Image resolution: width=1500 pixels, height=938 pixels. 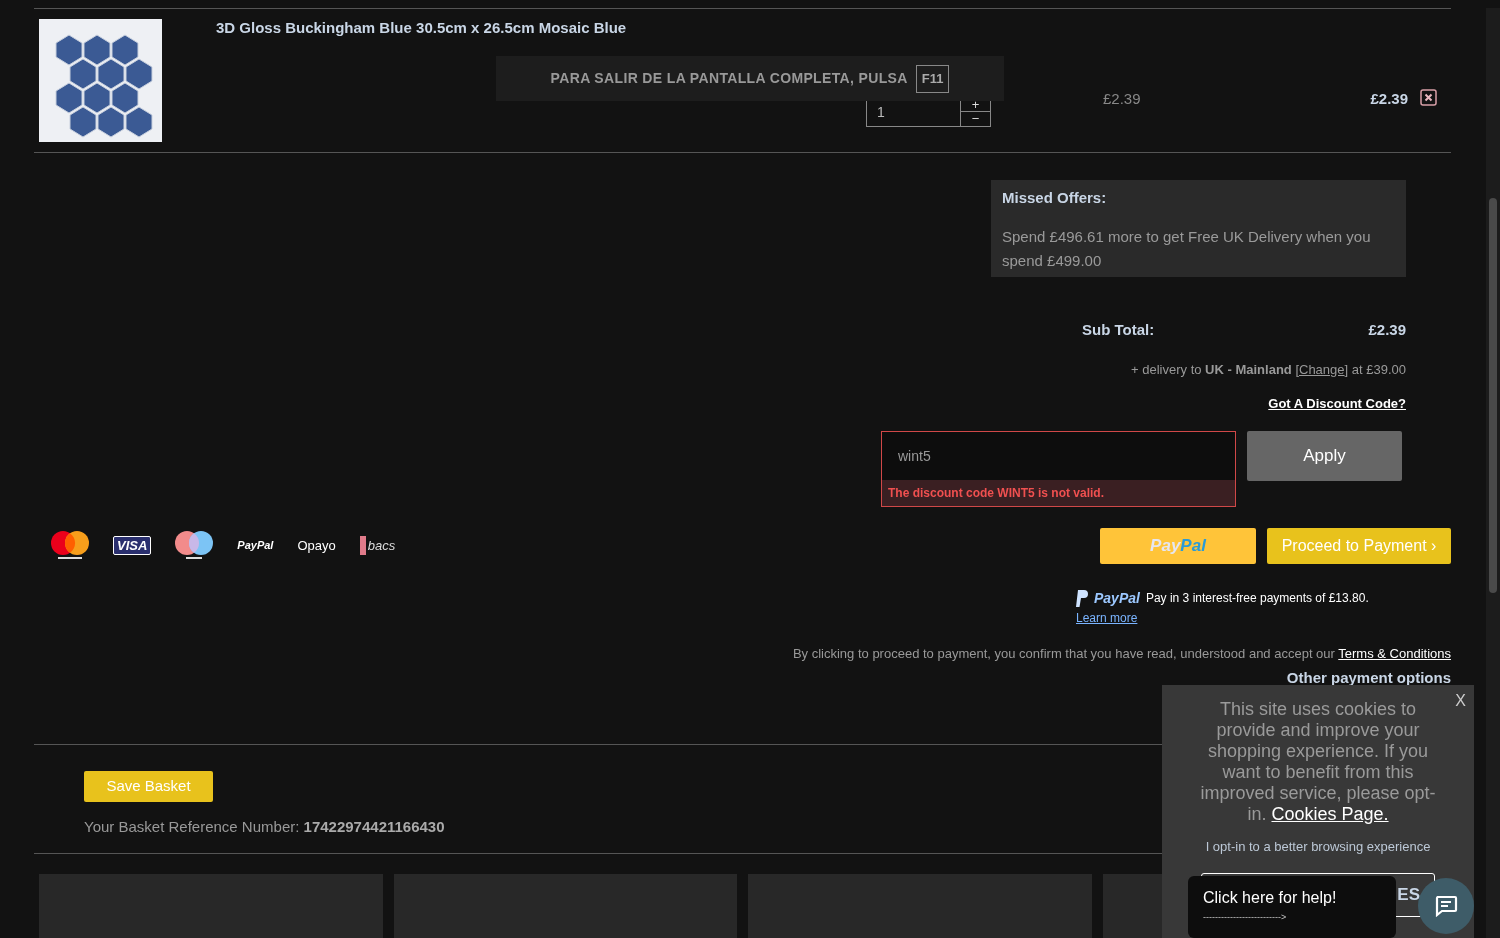 I want to click on help-arrow: -------------------------->, so click(x=1245, y=917).